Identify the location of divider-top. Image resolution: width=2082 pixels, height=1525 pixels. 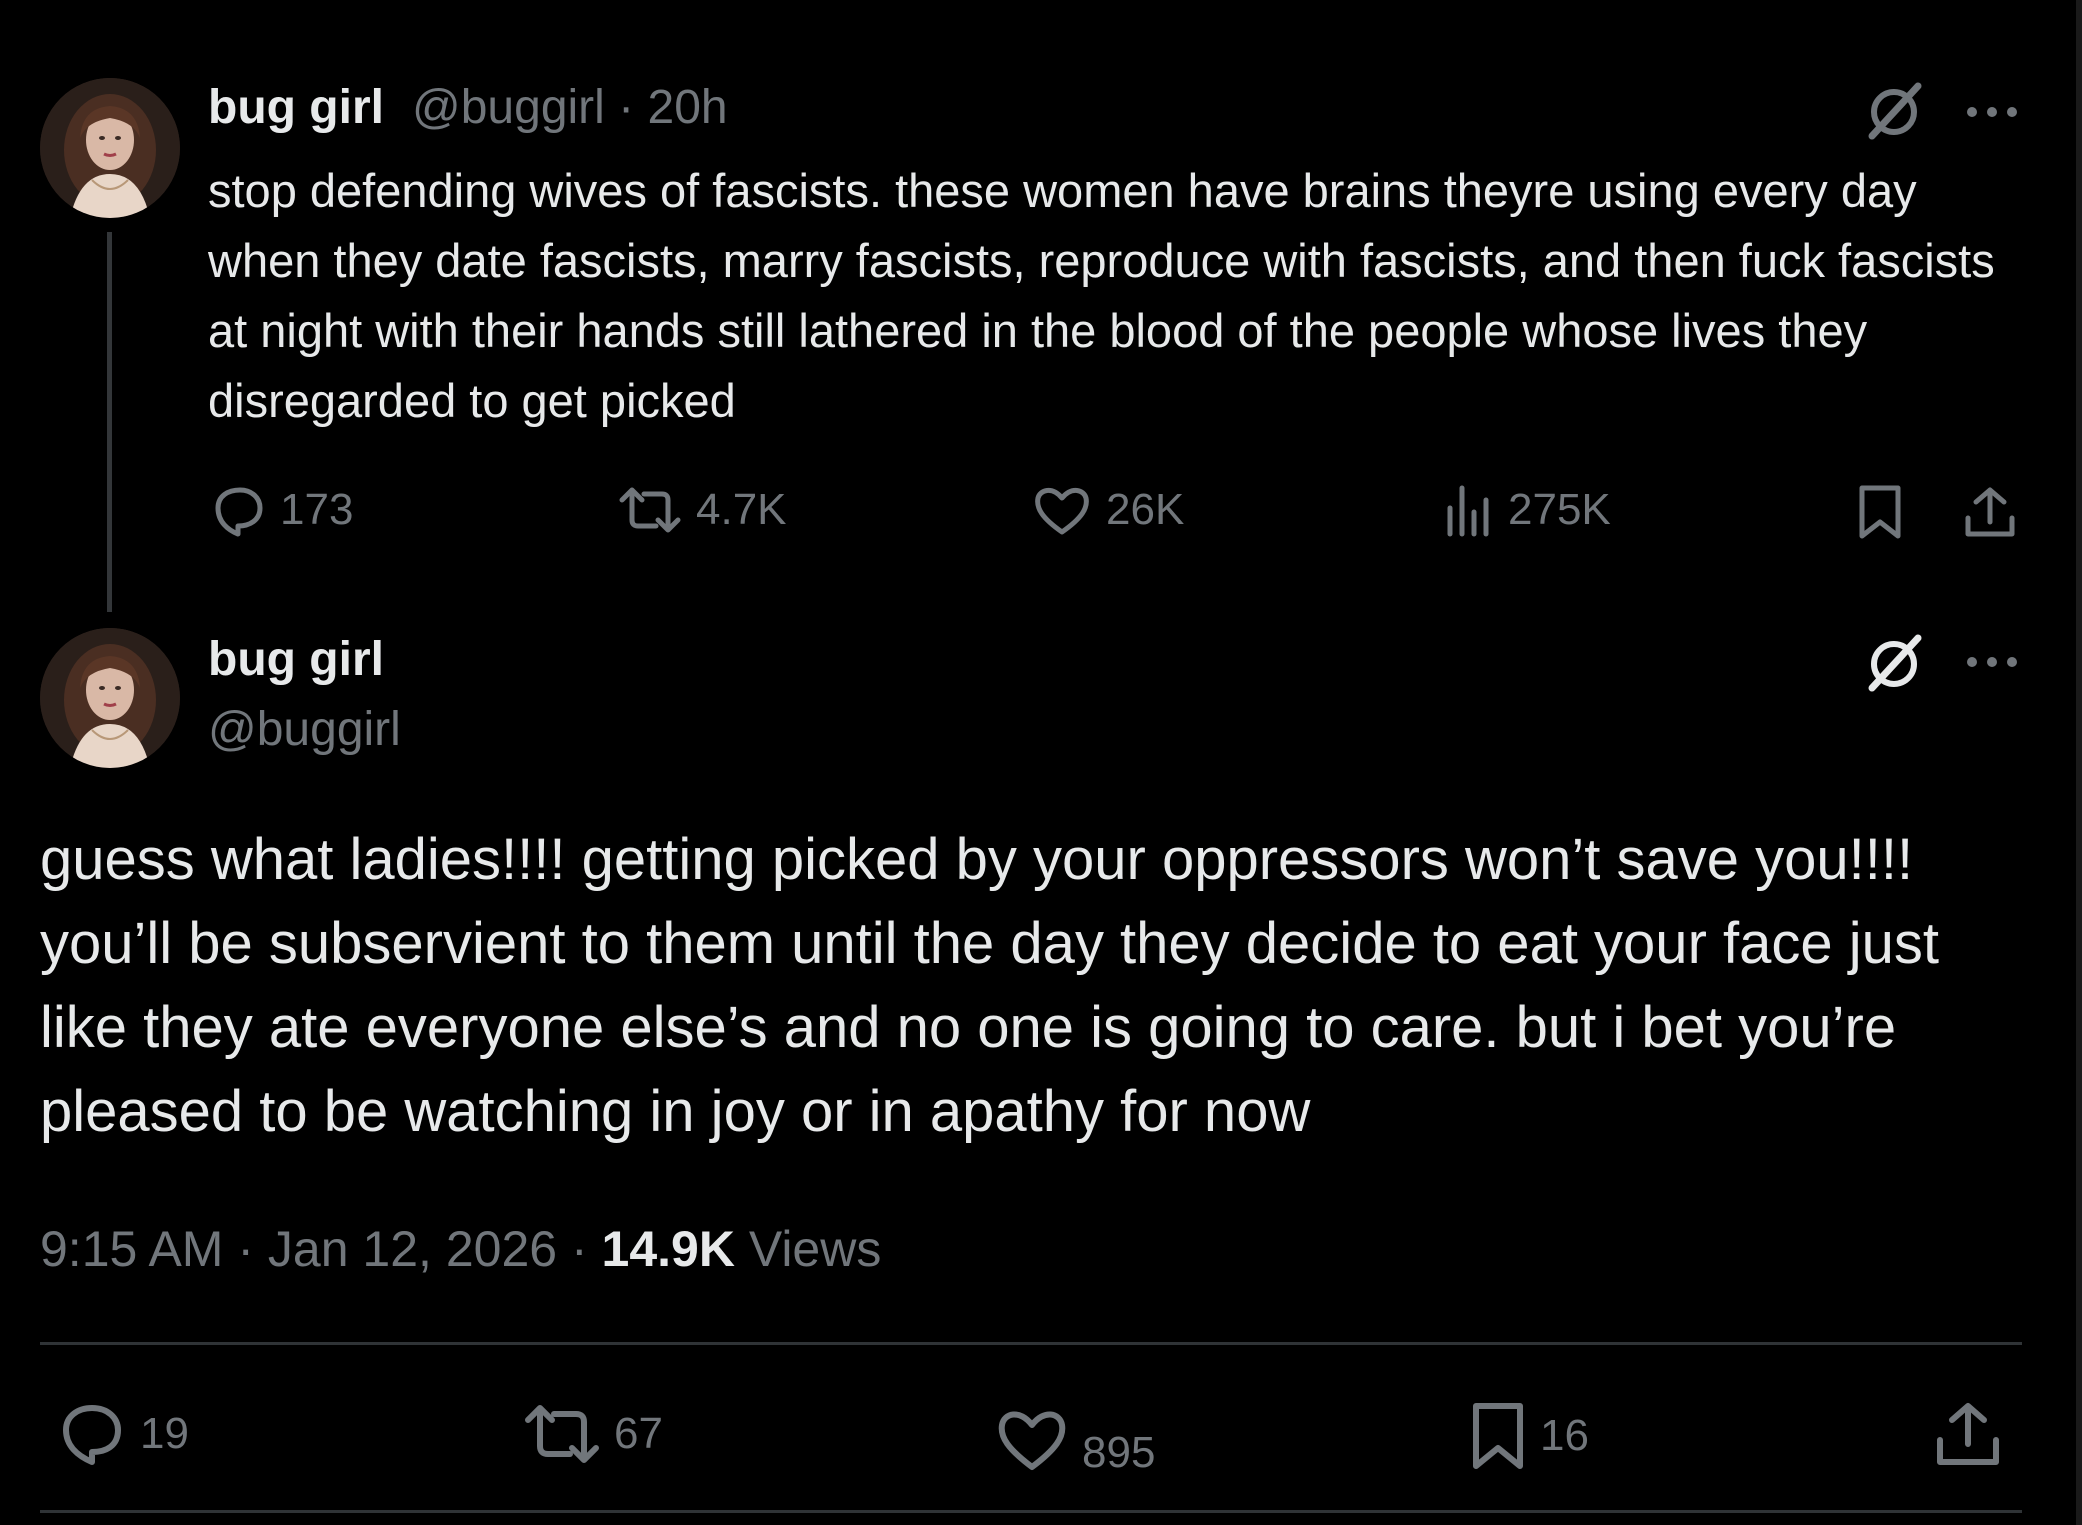
(1031, 1343).